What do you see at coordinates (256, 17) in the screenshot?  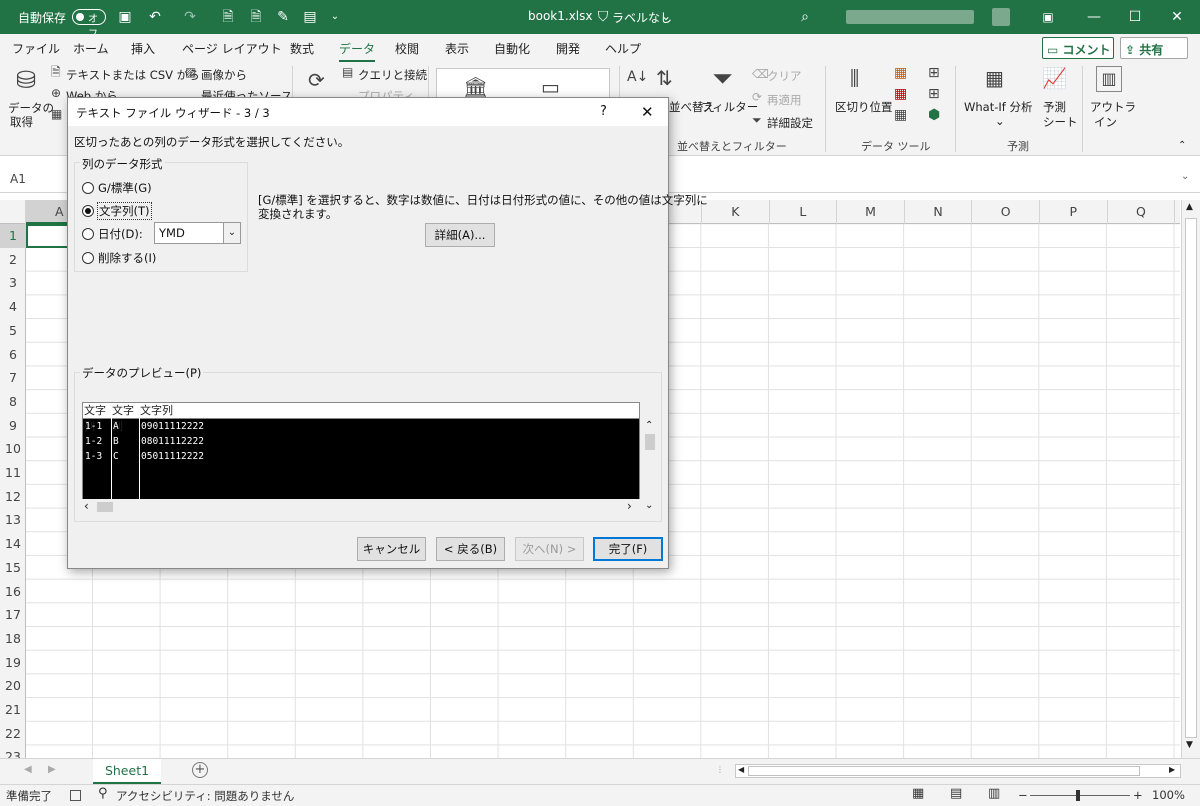 I see `file-edit-icon: 🗎` at bounding box center [256, 17].